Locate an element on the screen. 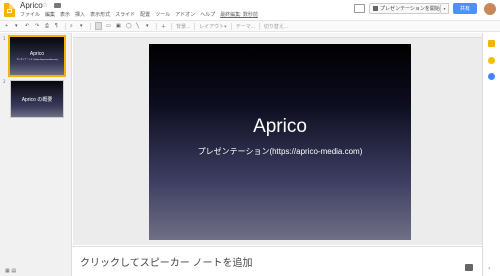 The image size is (500, 276). print-icon: ⎙ is located at coordinates (48, 26).